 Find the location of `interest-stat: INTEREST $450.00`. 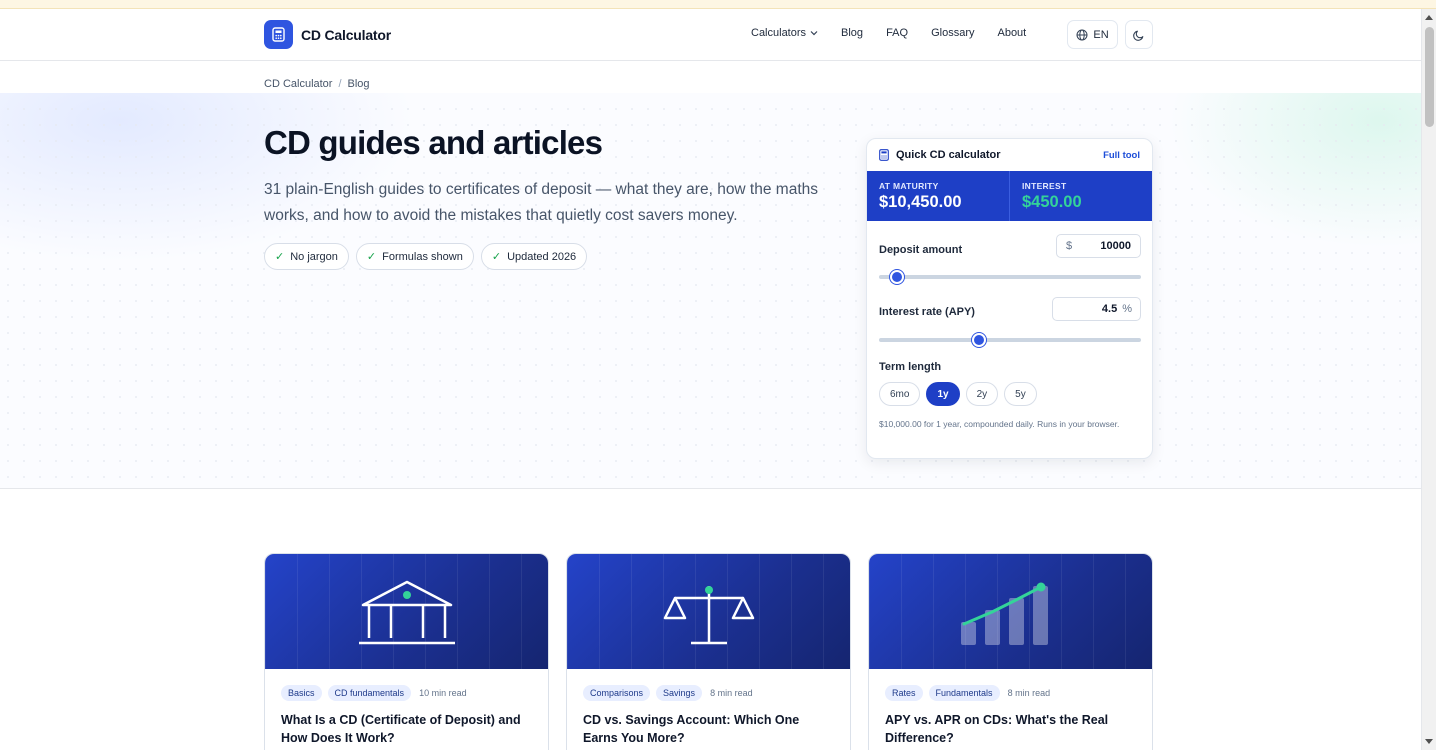

interest-stat: INTEREST $450.00 is located at coordinates (1080, 196).